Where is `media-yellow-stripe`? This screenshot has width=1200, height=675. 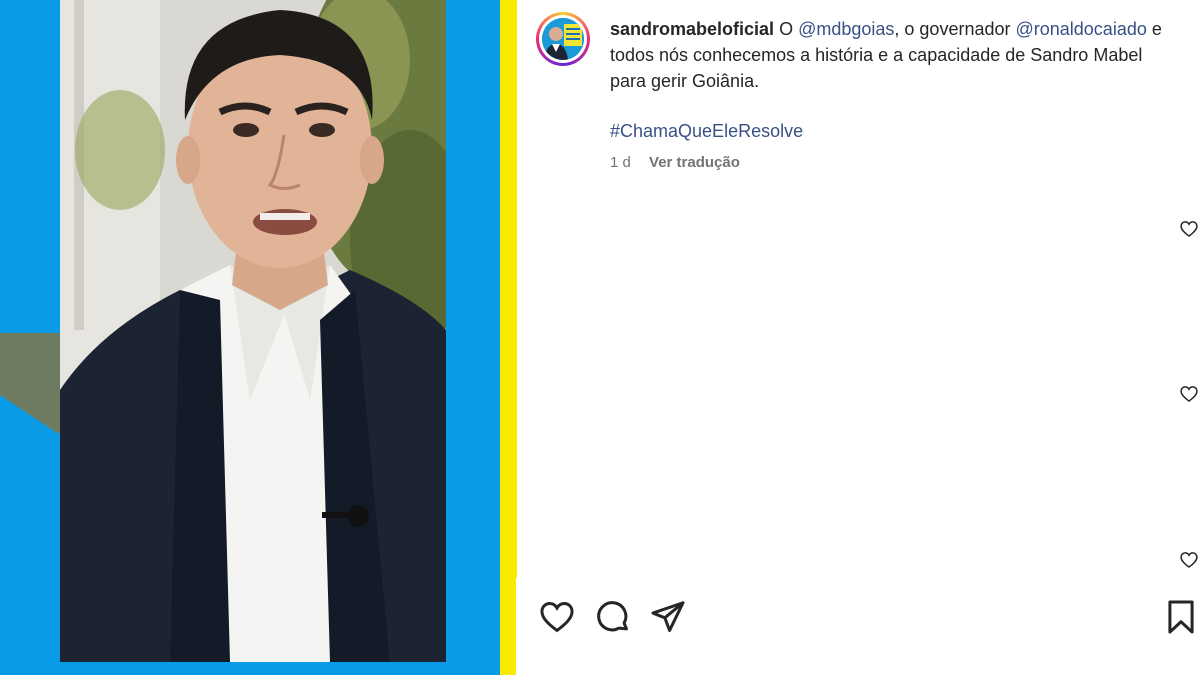
media-yellow-stripe is located at coordinates (508, 337).